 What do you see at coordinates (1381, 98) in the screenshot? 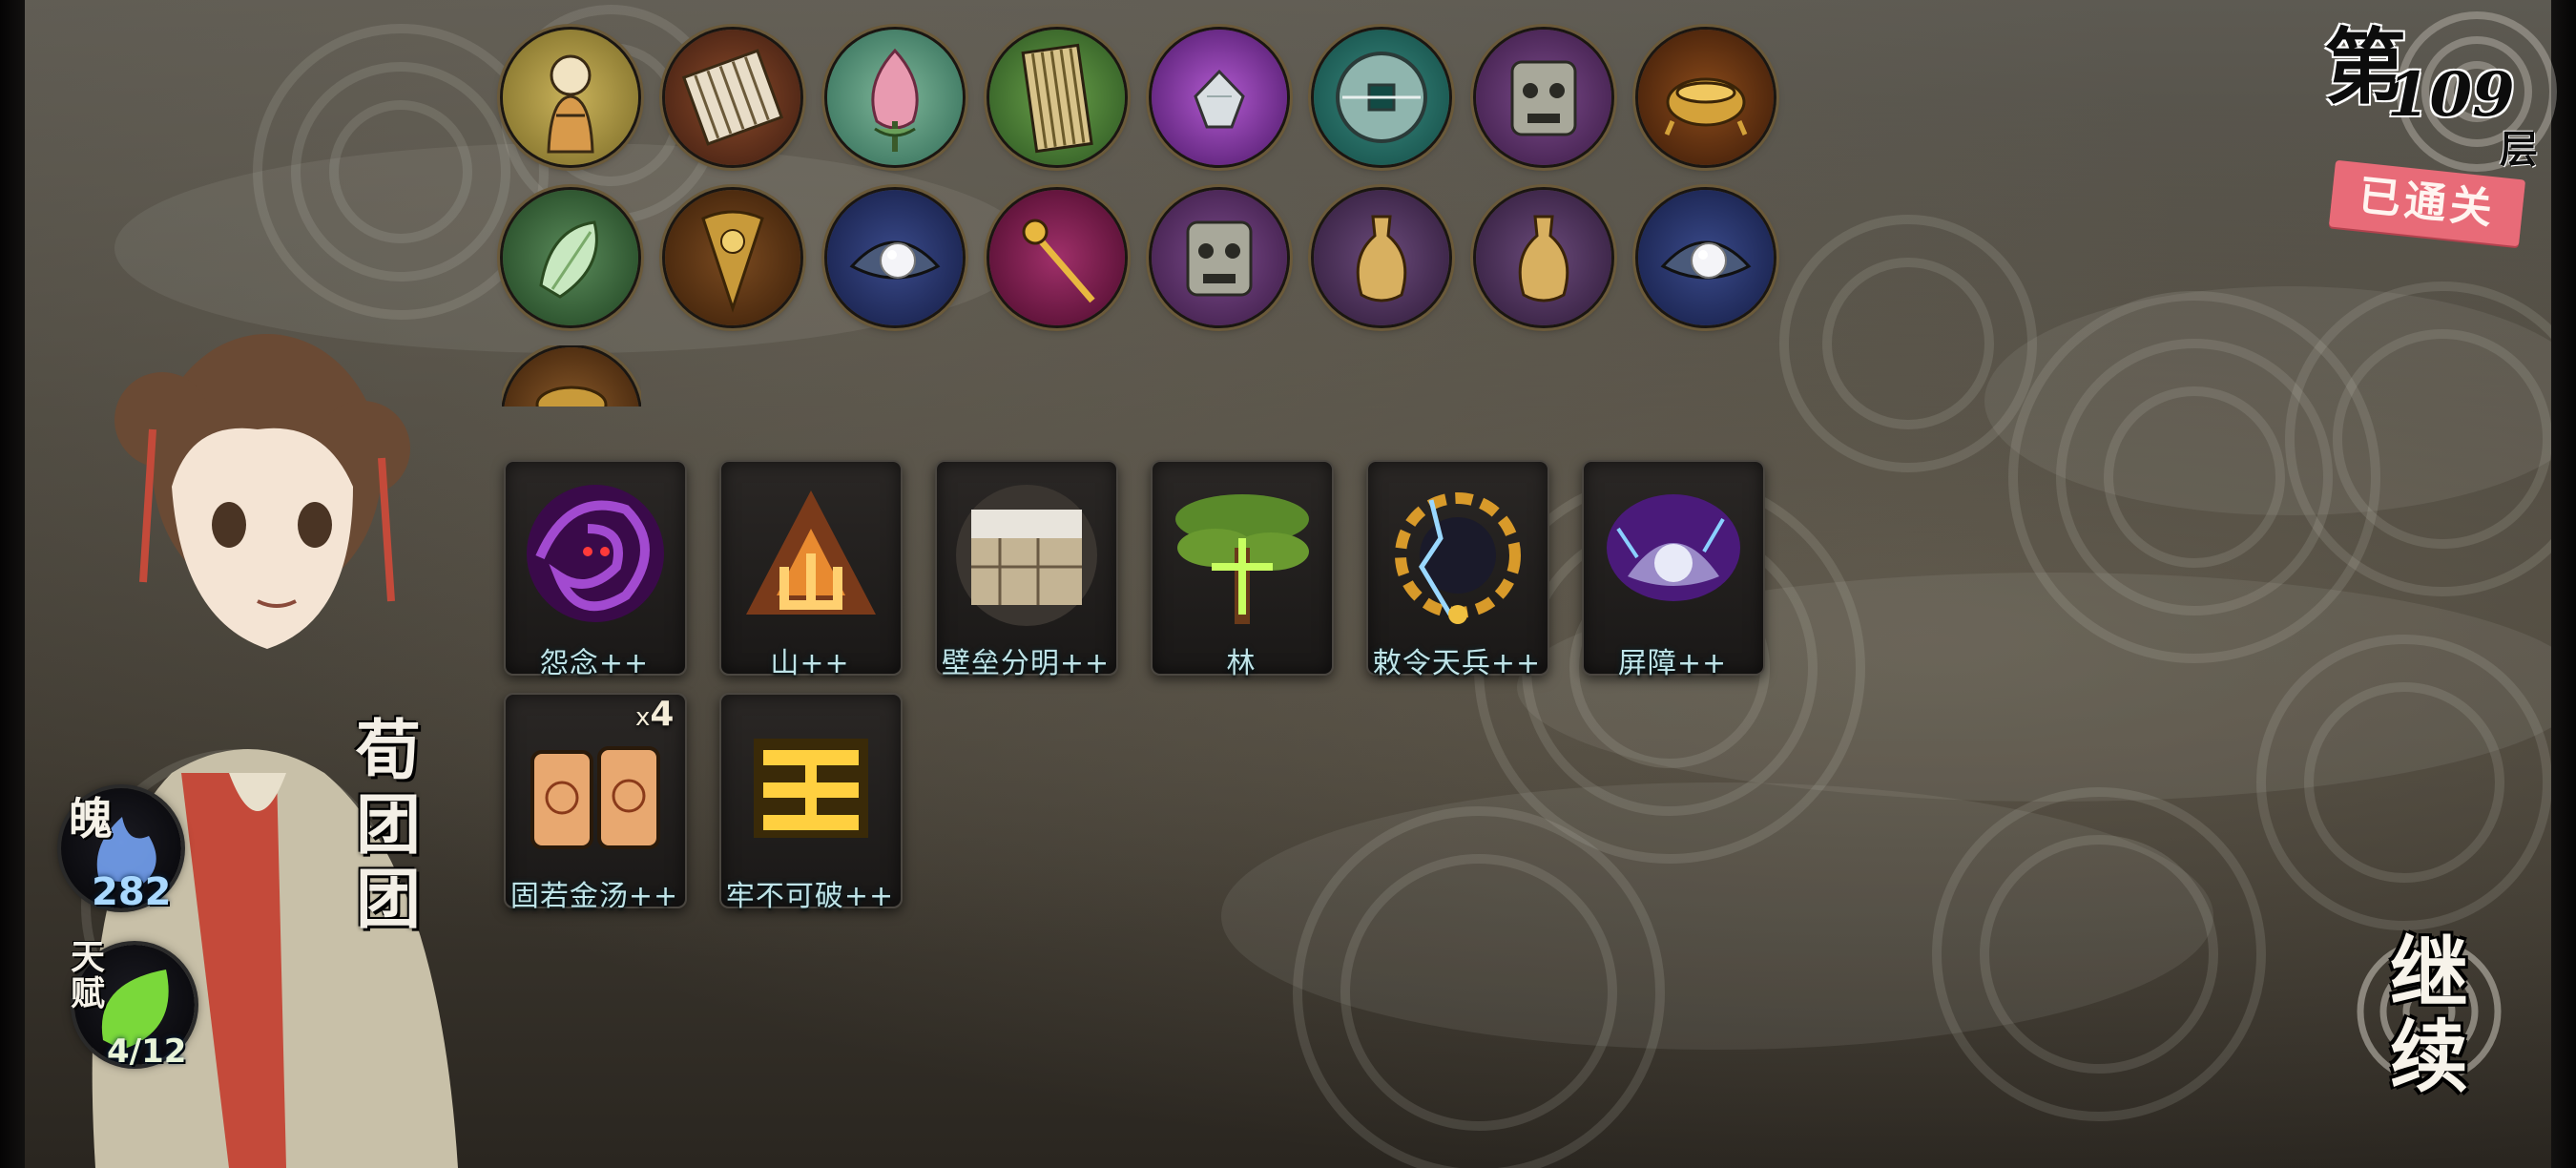
I see `relic-bronze-coin-icon` at bounding box center [1381, 98].